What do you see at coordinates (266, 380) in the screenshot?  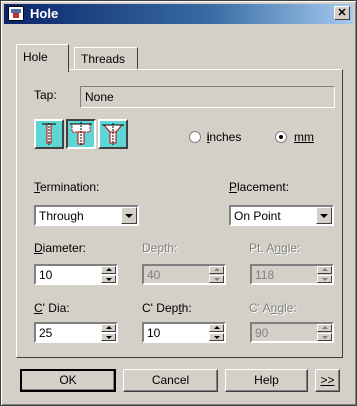 I see `help-button: Help` at bounding box center [266, 380].